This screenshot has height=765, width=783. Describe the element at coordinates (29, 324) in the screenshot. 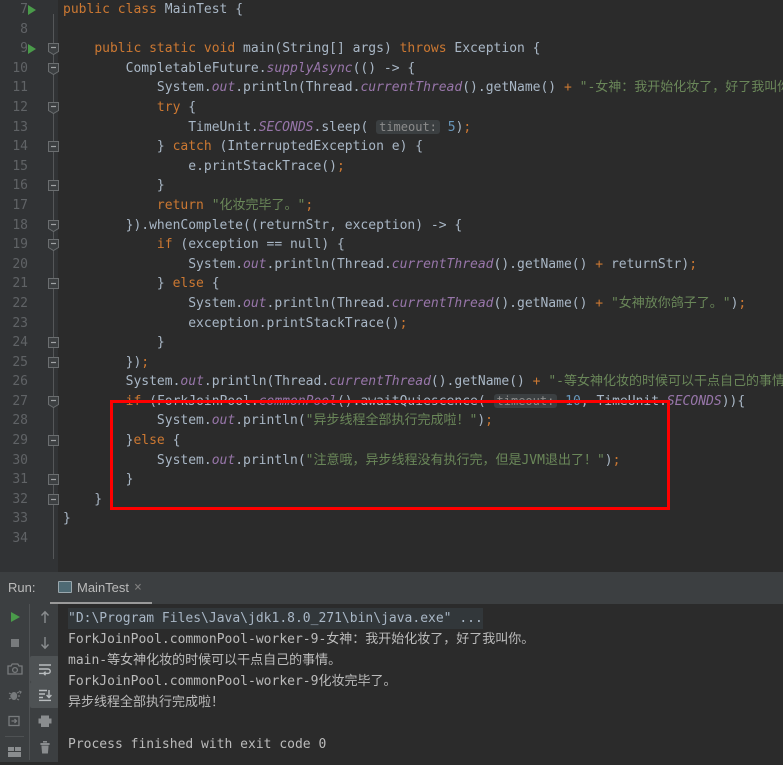

I see `gutter-line-23: 23` at that location.